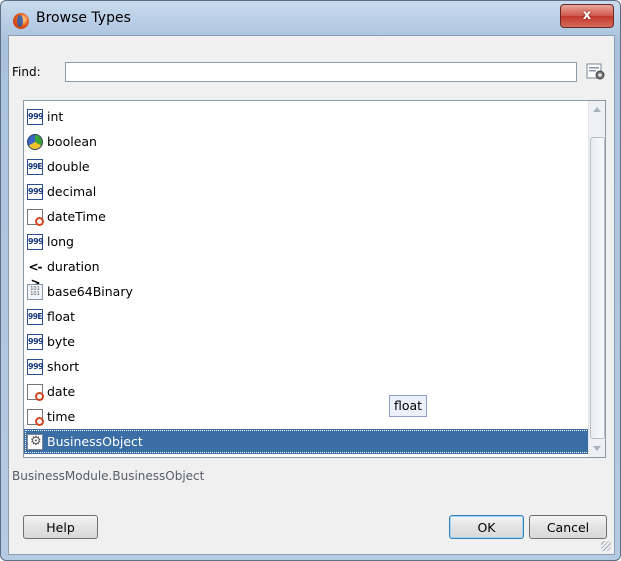 The width and height of the screenshot is (621, 561). What do you see at coordinates (90, 291) in the screenshot?
I see `list-item-label: base64Binary` at bounding box center [90, 291].